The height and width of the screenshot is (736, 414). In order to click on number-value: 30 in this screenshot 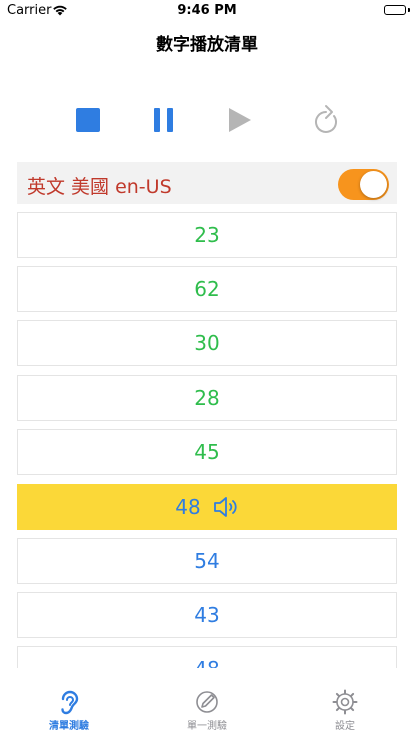, I will do `click(207, 343)`.